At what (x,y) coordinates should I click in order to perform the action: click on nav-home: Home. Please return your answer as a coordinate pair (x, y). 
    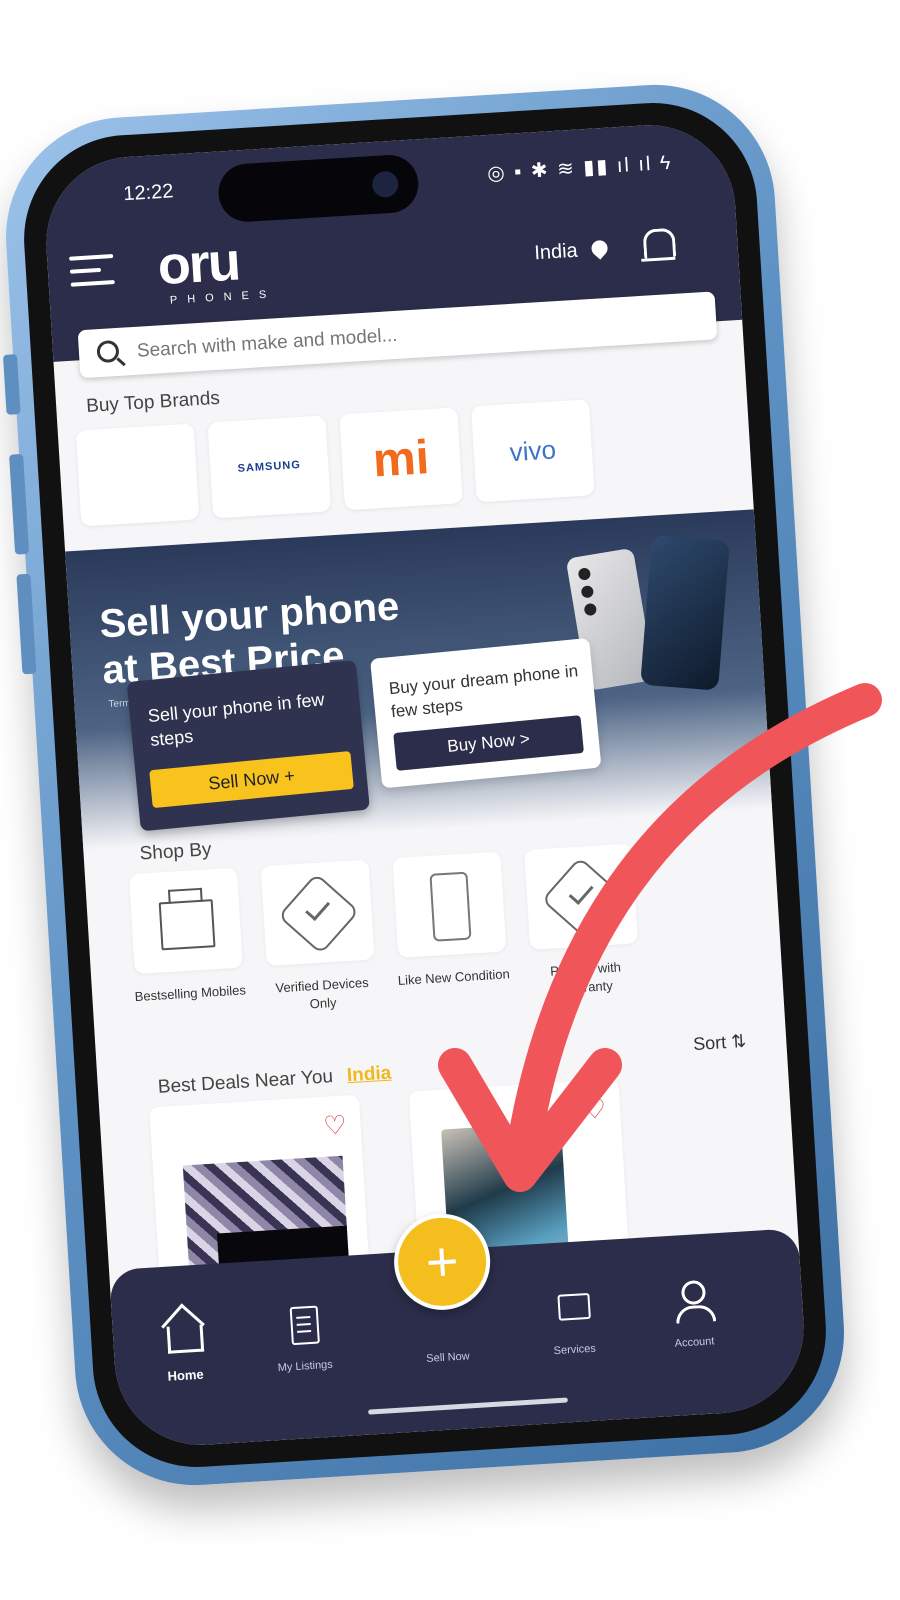
    Looking at the image, I should click on (184, 1347).